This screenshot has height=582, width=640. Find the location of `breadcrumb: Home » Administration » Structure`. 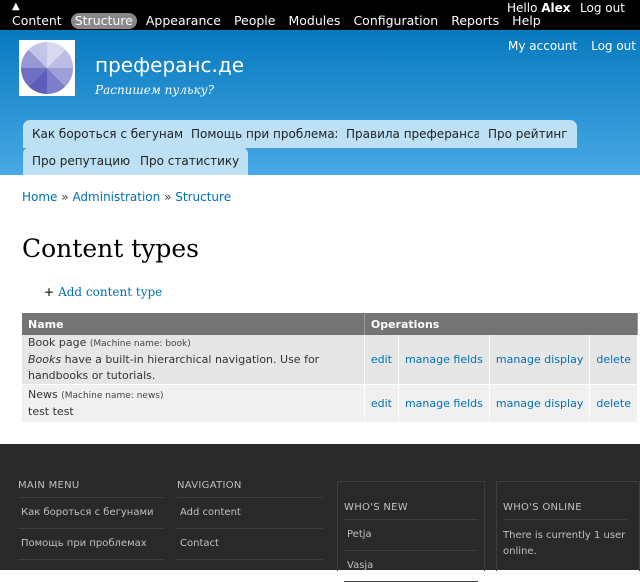

breadcrumb: Home » Administration » Structure is located at coordinates (126, 197).